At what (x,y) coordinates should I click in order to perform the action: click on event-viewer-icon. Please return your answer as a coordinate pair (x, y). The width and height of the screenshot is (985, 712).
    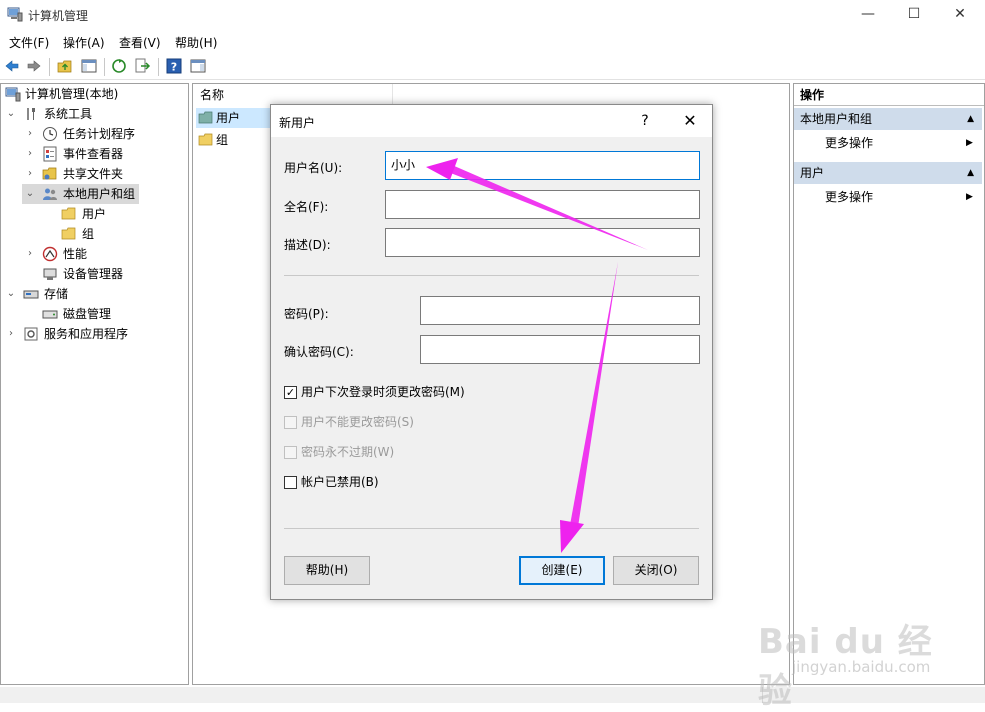
    Looking at the image, I should click on (50, 154).